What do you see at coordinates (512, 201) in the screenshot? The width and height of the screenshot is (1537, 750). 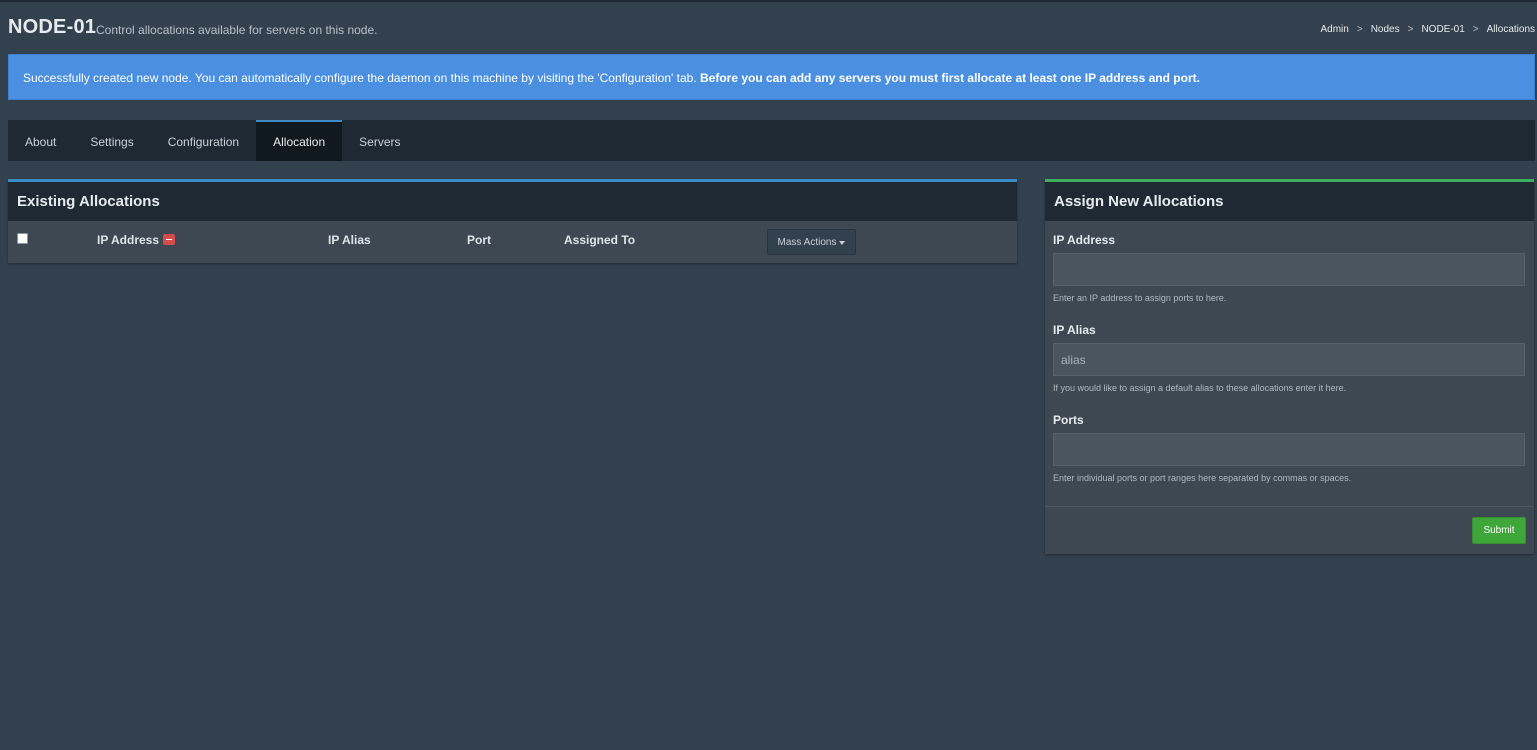 I see `existing-allocations-title: Existing Allocations` at bounding box center [512, 201].